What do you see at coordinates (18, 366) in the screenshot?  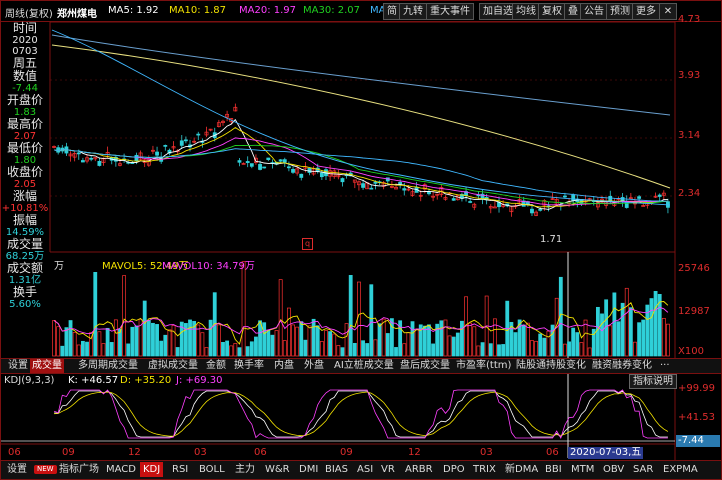 I see `tab-settings: 设置` at bounding box center [18, 366].